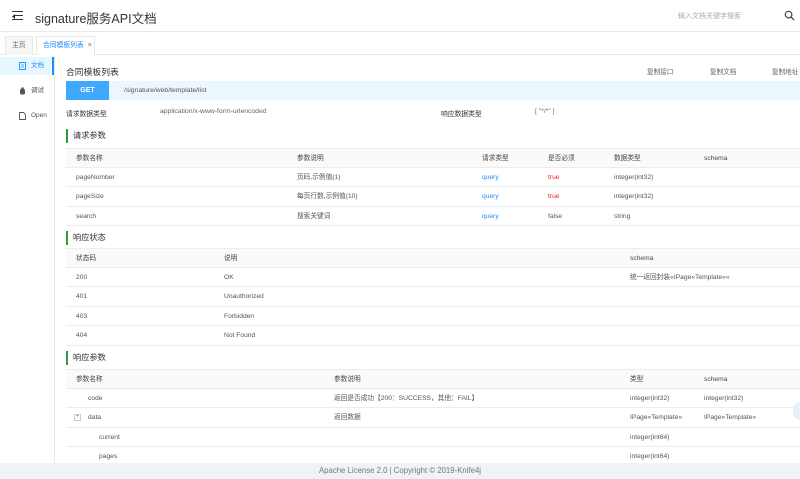 The width and height of the screenshot is (800, 479). Describe the element at coordinates (433, 297) in the screenshot. I see `table-row: 401 Unauthorized` at that location.